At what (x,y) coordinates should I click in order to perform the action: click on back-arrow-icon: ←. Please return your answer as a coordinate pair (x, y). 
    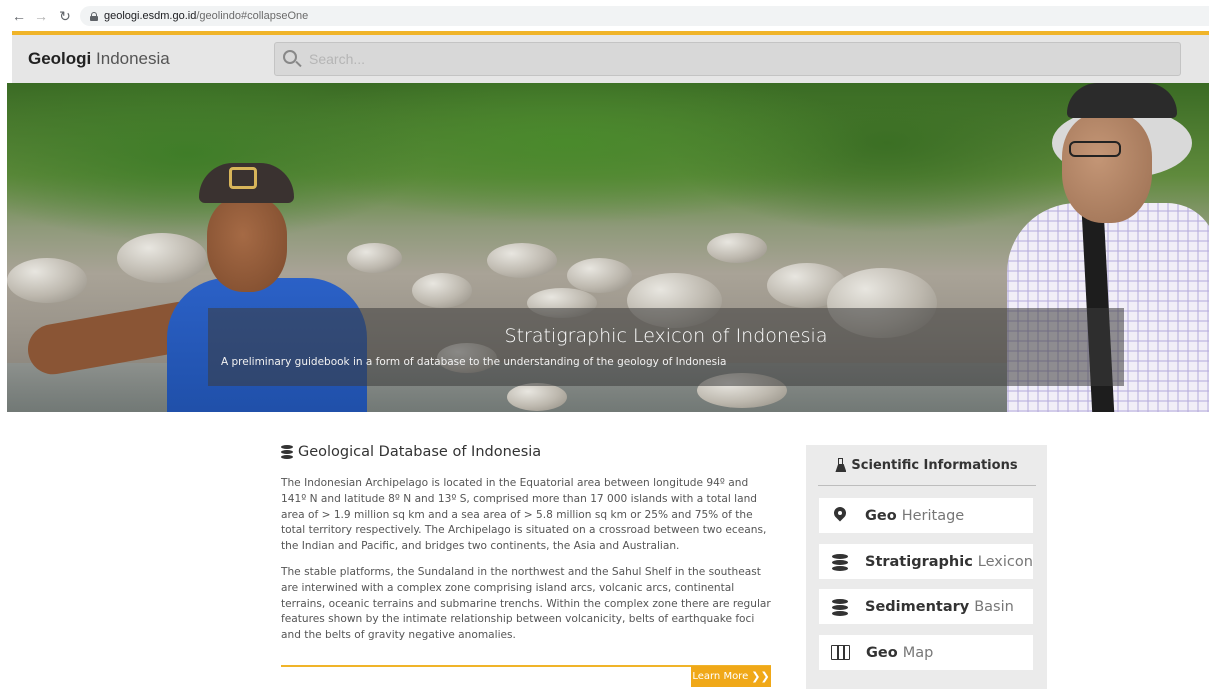
    Looking at the image, I should click on (19, 16).